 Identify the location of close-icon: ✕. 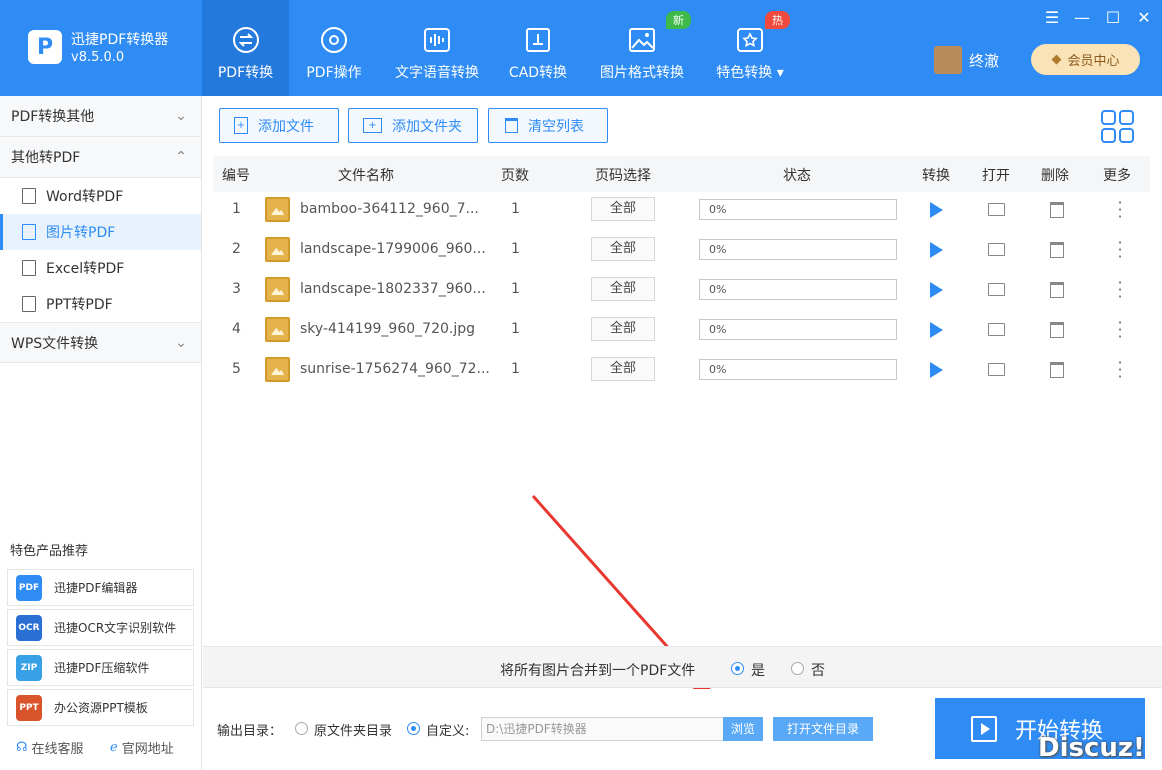
(1144, 17).